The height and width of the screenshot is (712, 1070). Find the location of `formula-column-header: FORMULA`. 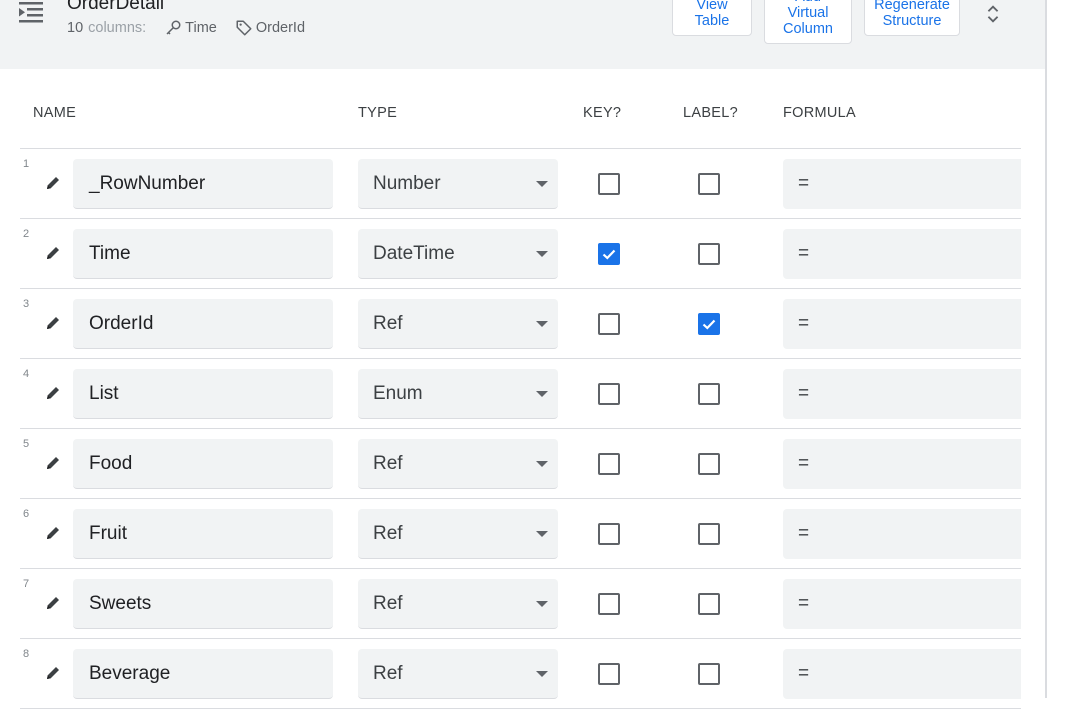

formula-column-header: FORMULA is located at coordinates (819, 113).